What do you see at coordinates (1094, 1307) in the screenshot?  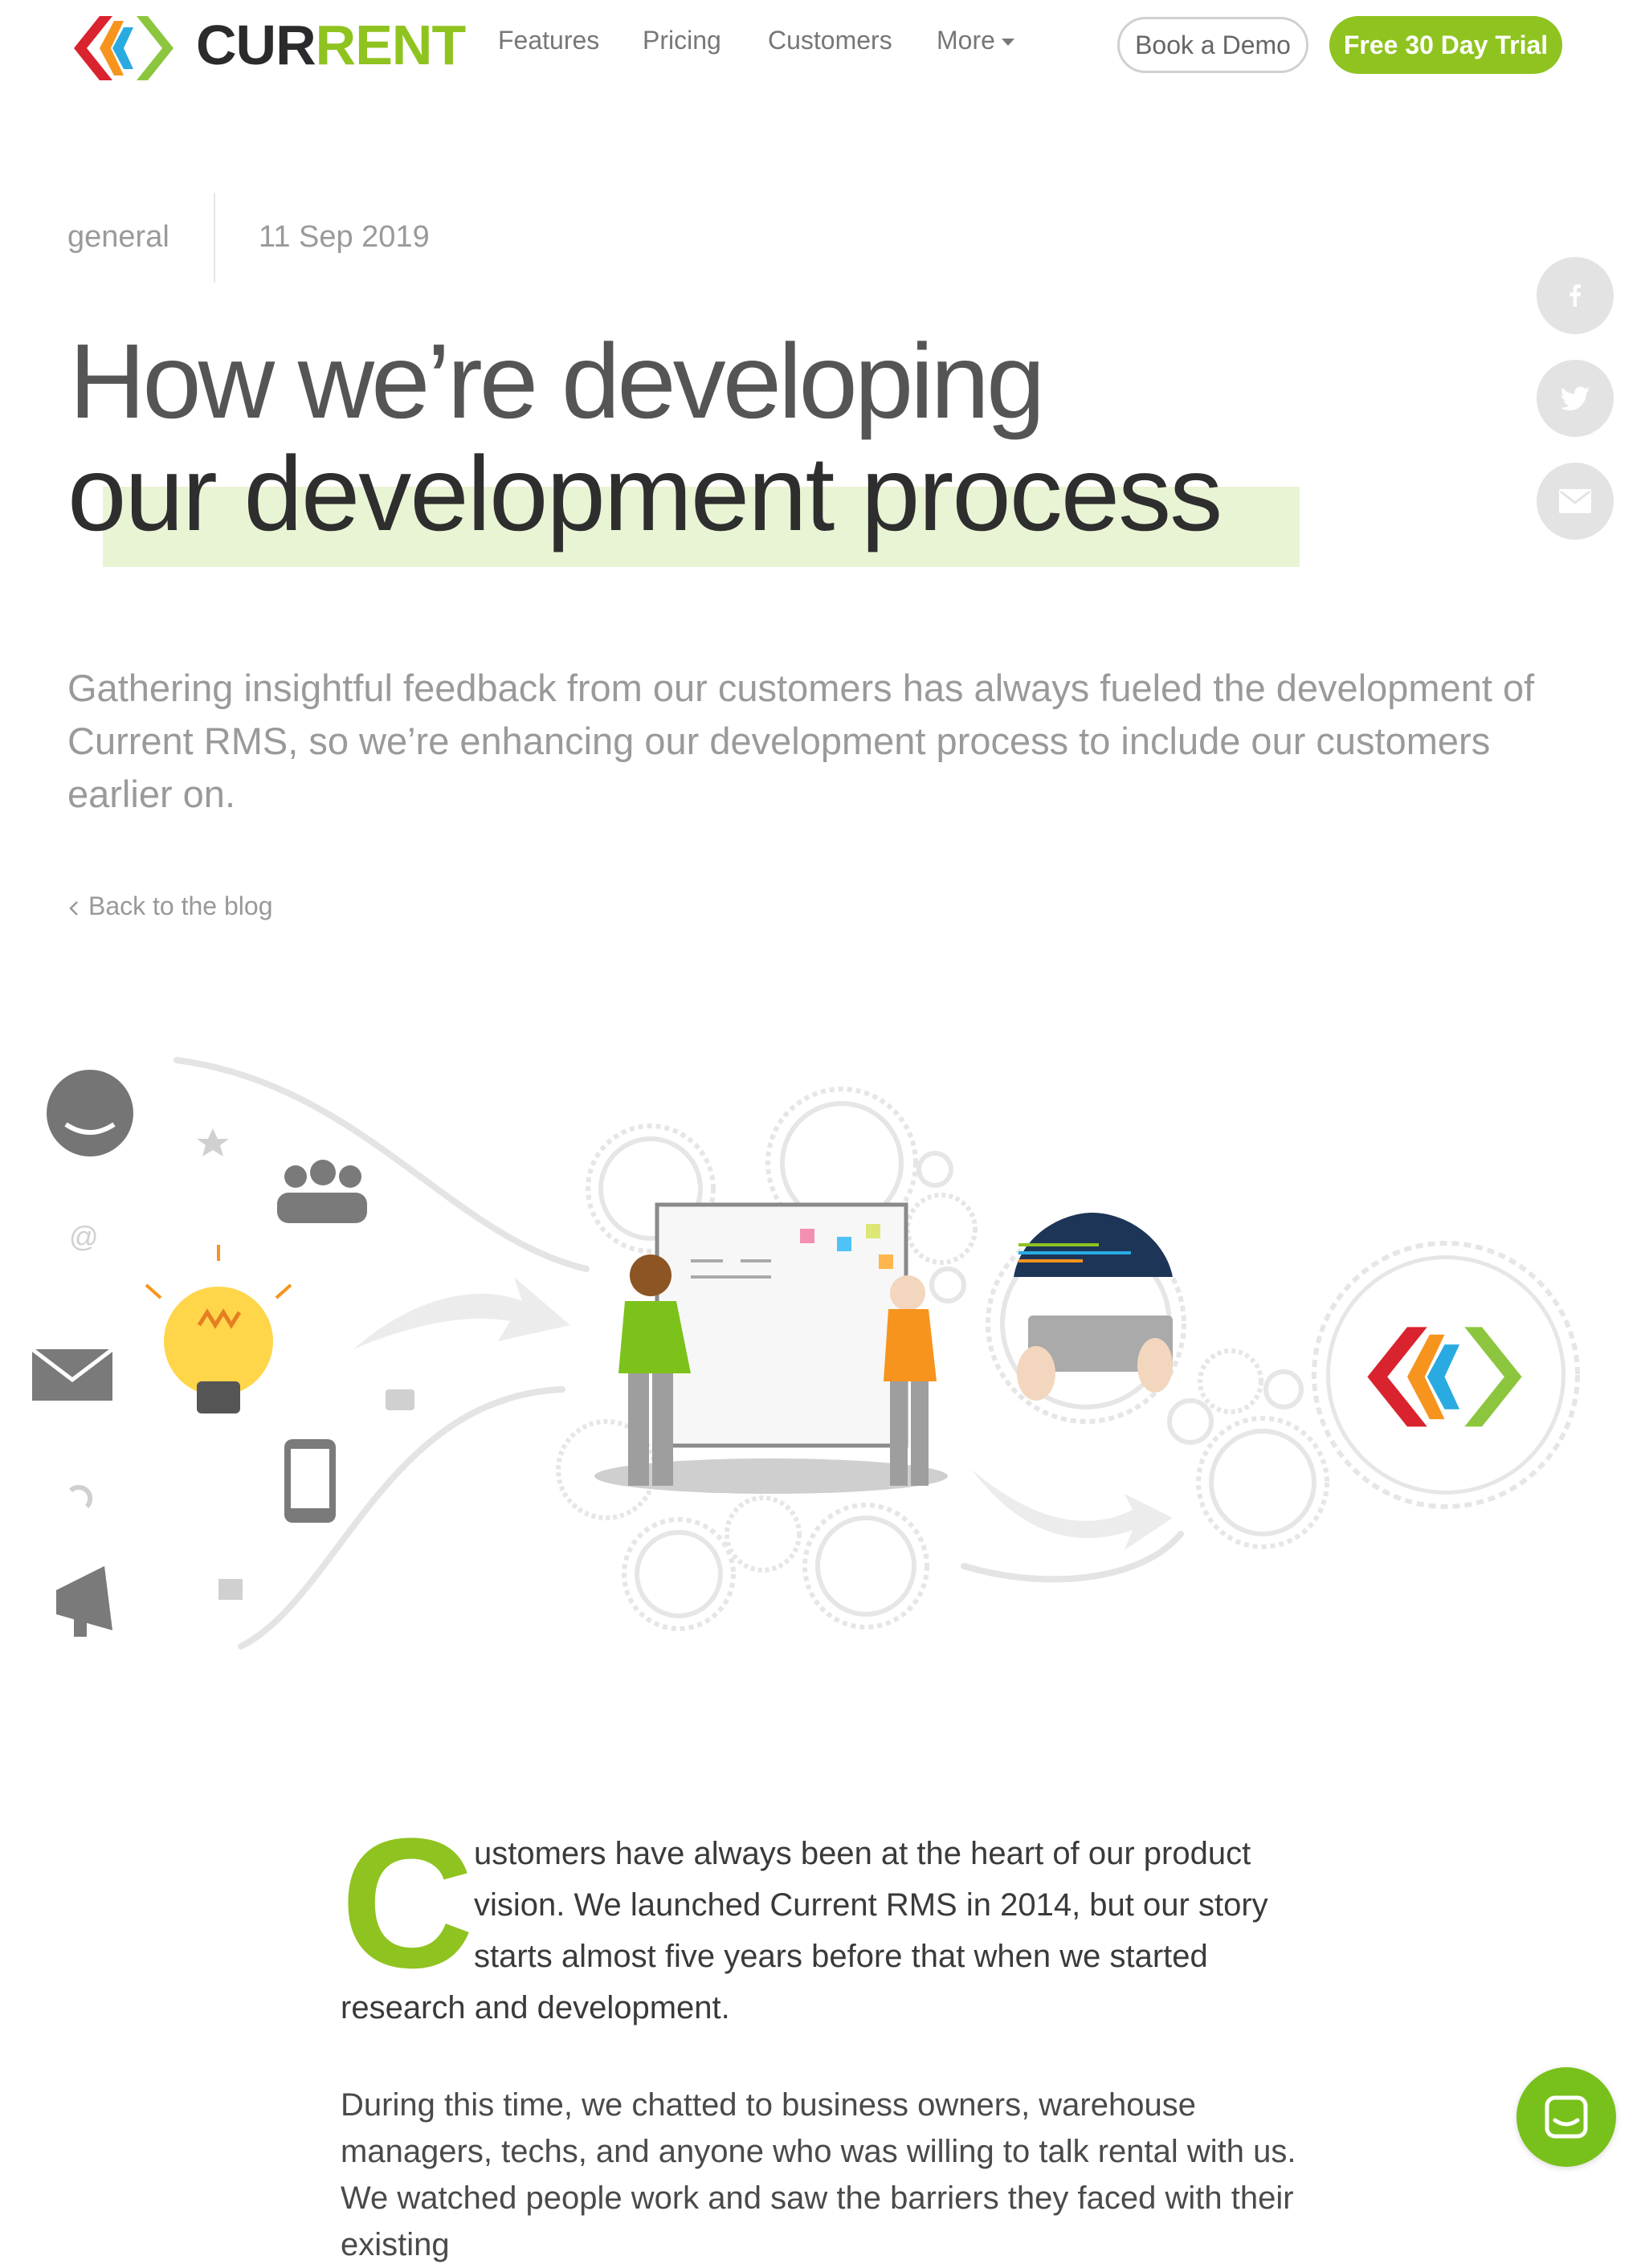 I see `computer-monitor` at bounding box center [1094, 1307].